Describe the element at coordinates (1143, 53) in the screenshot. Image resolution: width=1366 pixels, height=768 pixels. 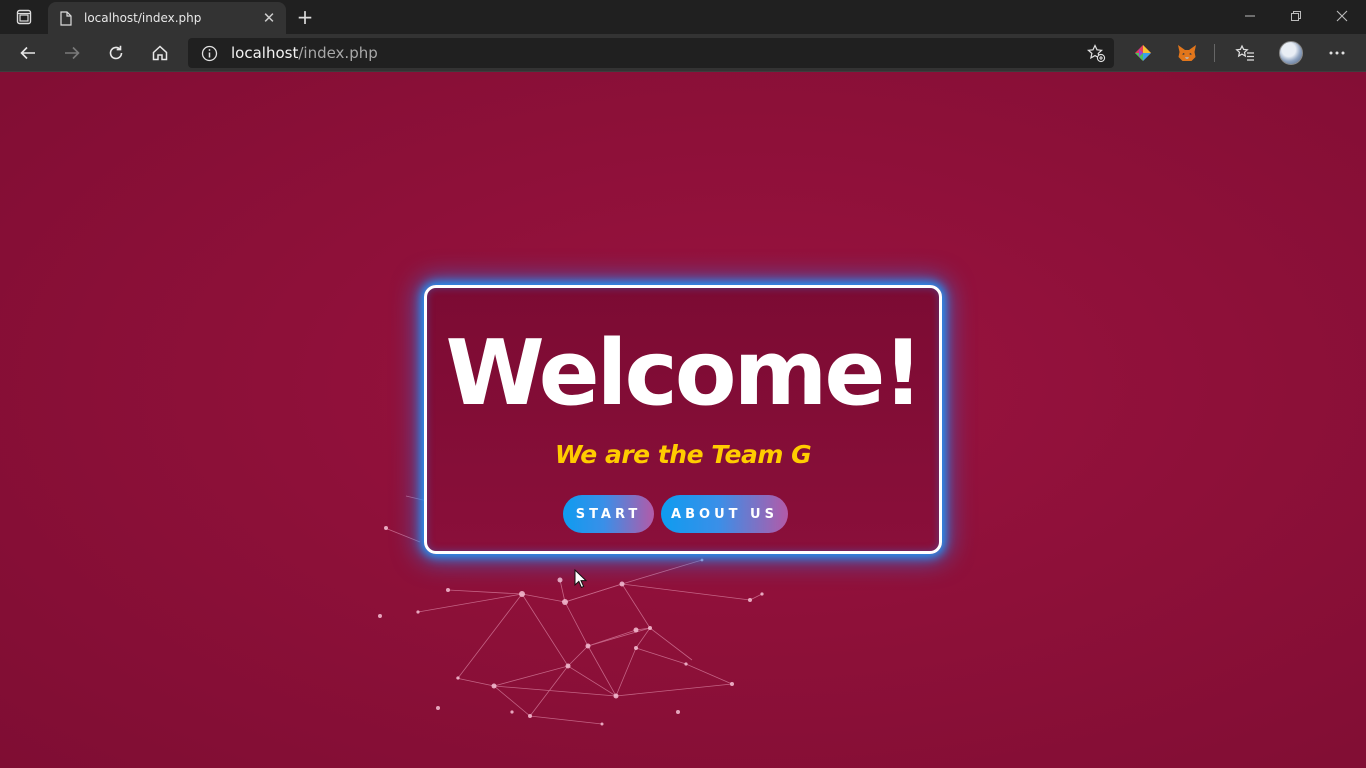
I see `color-extension-icon` at that location.